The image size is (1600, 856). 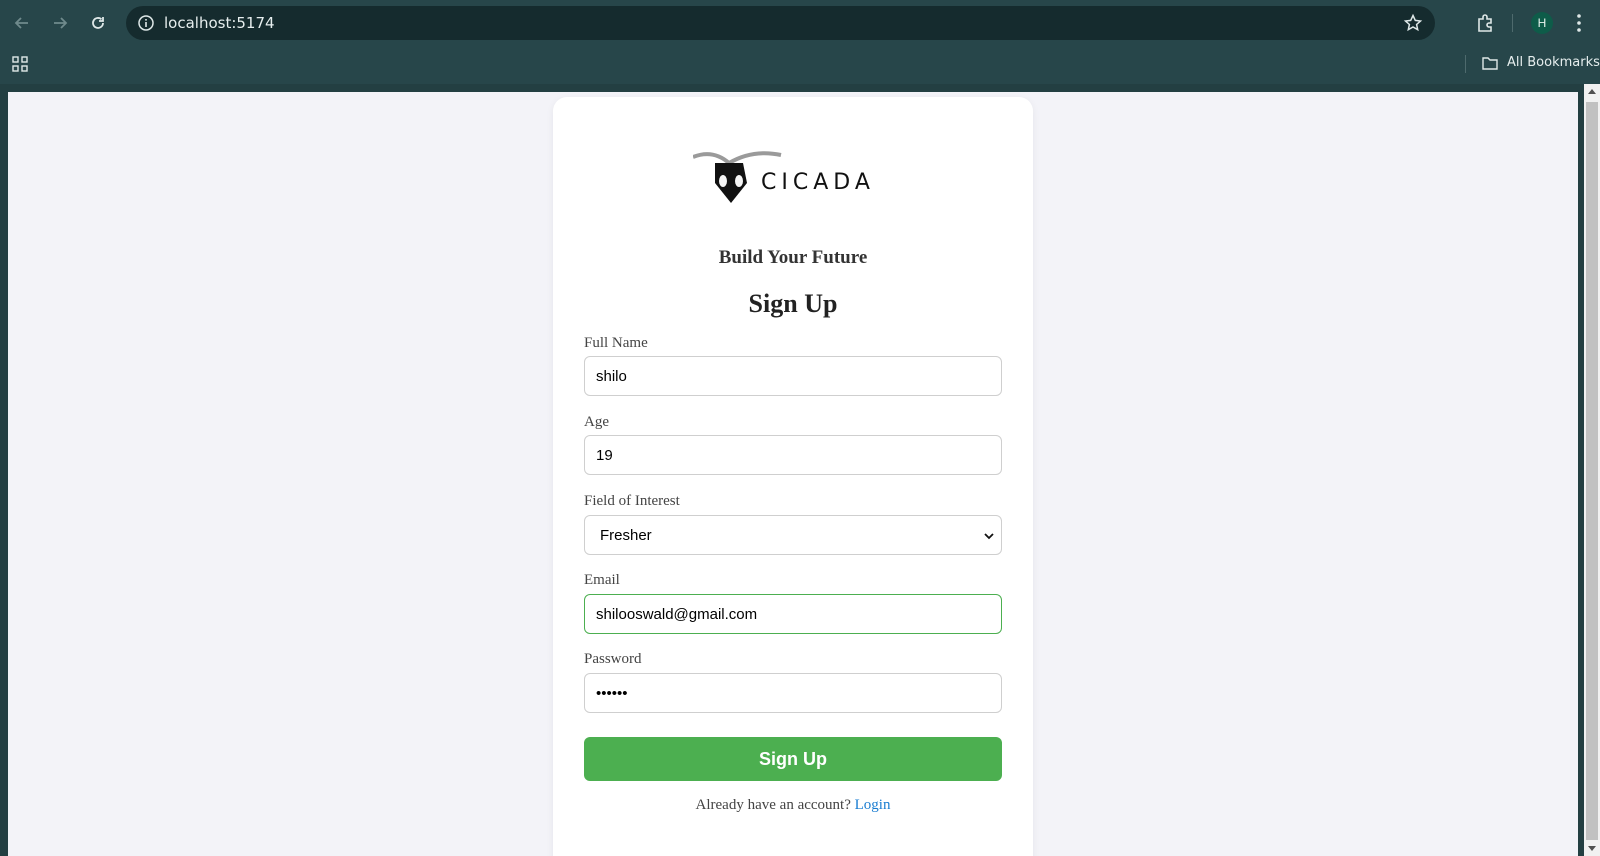 What do you see at coordinates (793, 759) in the screenshot?
I see `sign-up-button: Sign Up` at bounding box center [793, 759].